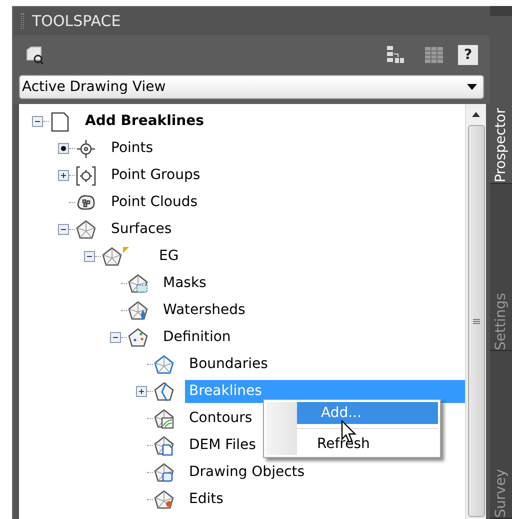  Describe the element at coordinates (220, 445) in the screenshot. I see `tree-item: DEM Files` at that location.